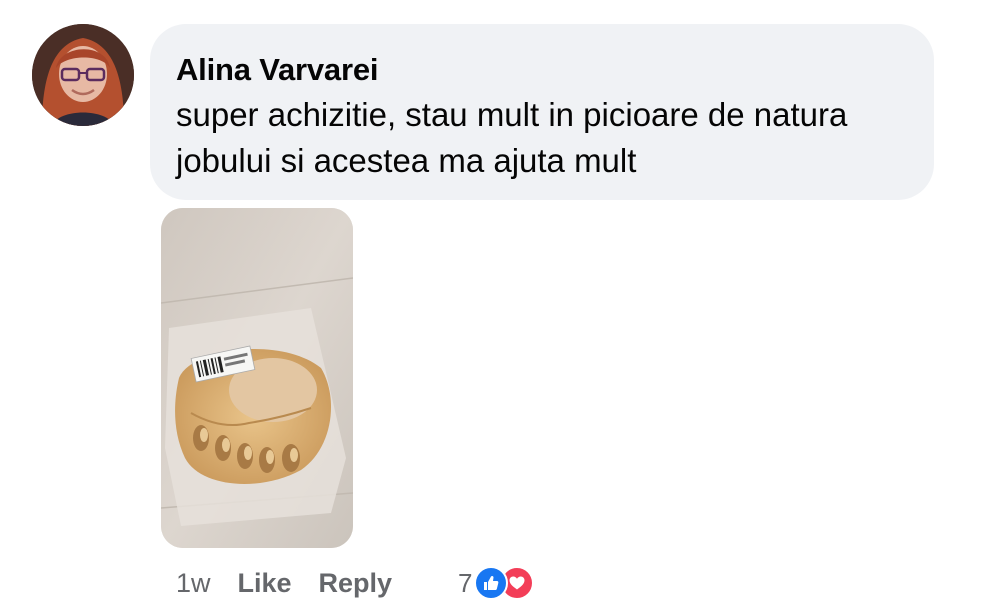  I want to click on author-avatar, so click(83, 75).